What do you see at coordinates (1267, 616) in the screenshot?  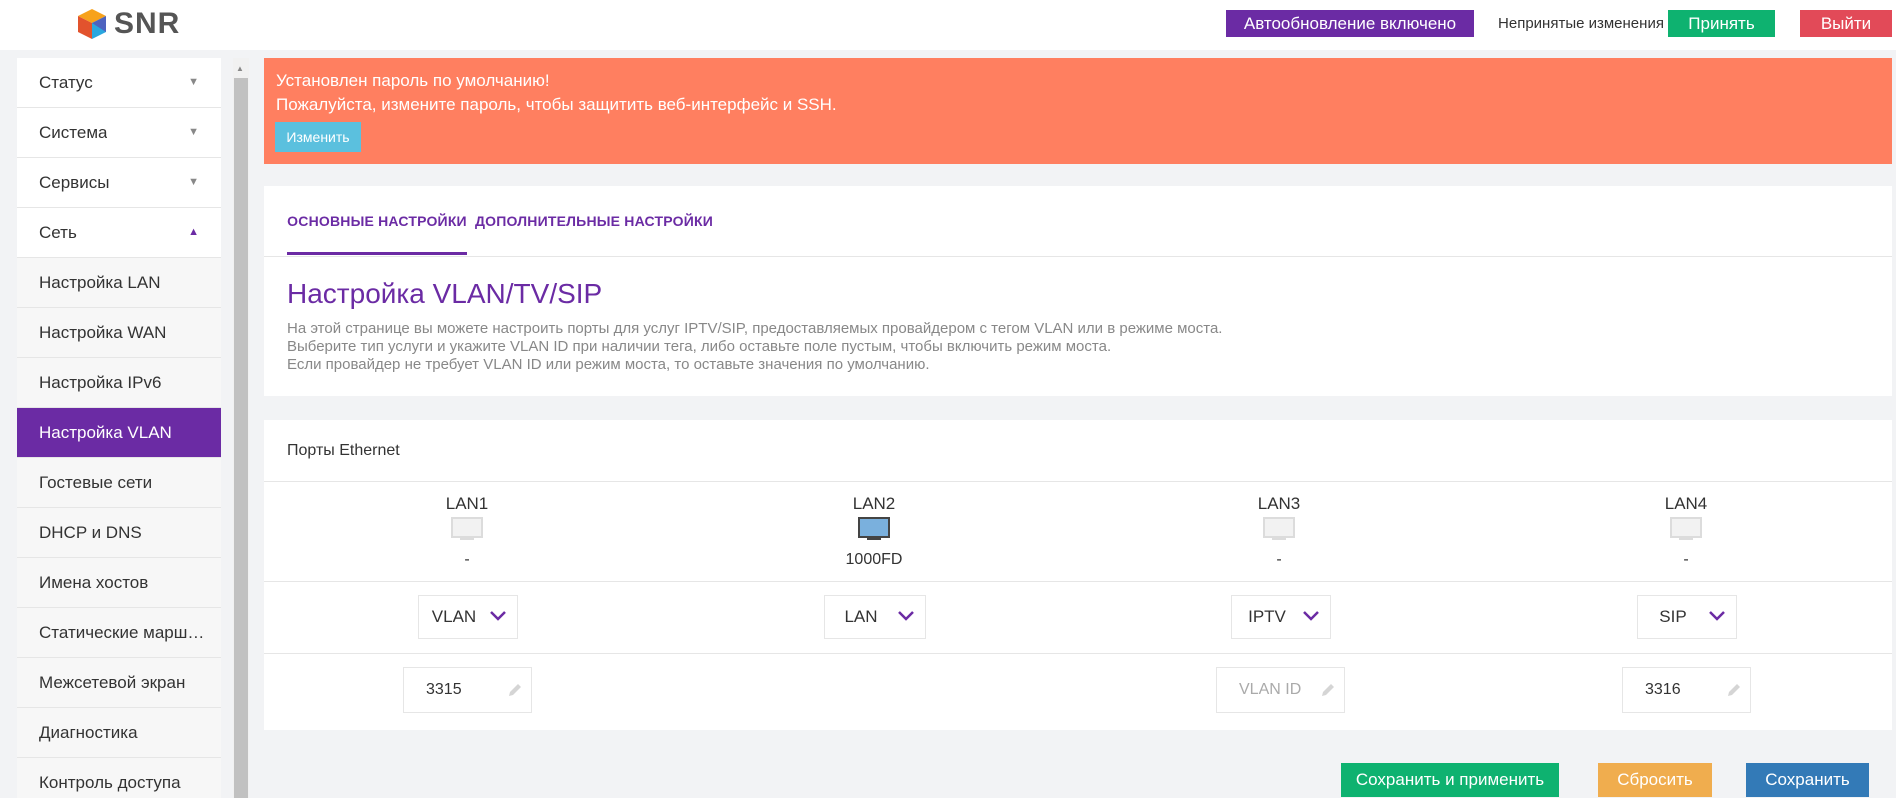 I see `select-value: IPTV` at bounding box center [1267, 616].